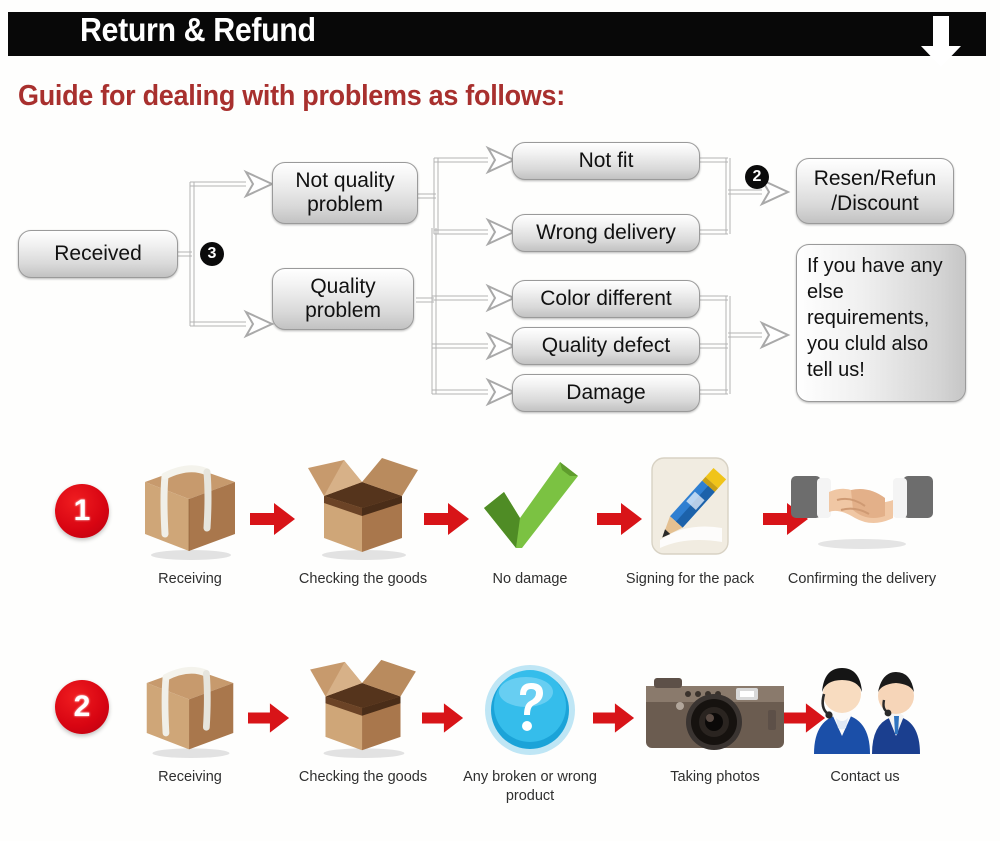 The image size is (1000, 841). What do you see at coordinates (606, 393) in the screenshot?
I see `flow-node-damage: Damage` at bounding box center [606, 393].